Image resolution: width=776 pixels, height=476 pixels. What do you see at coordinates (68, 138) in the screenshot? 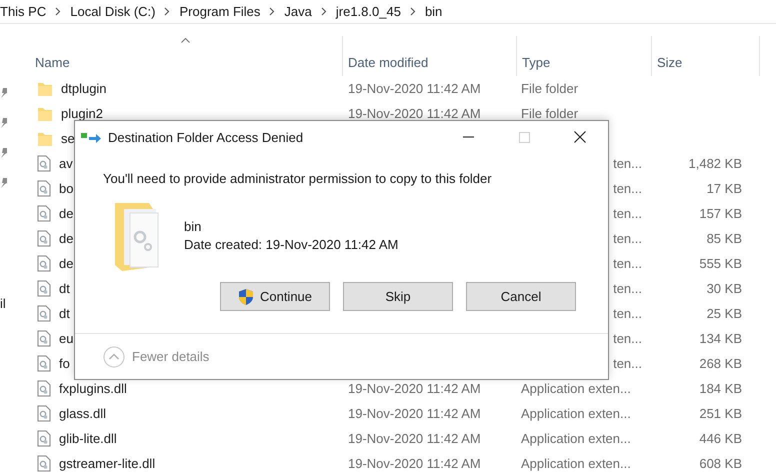
I see `file-name: se` at bounding box center [68, 138].